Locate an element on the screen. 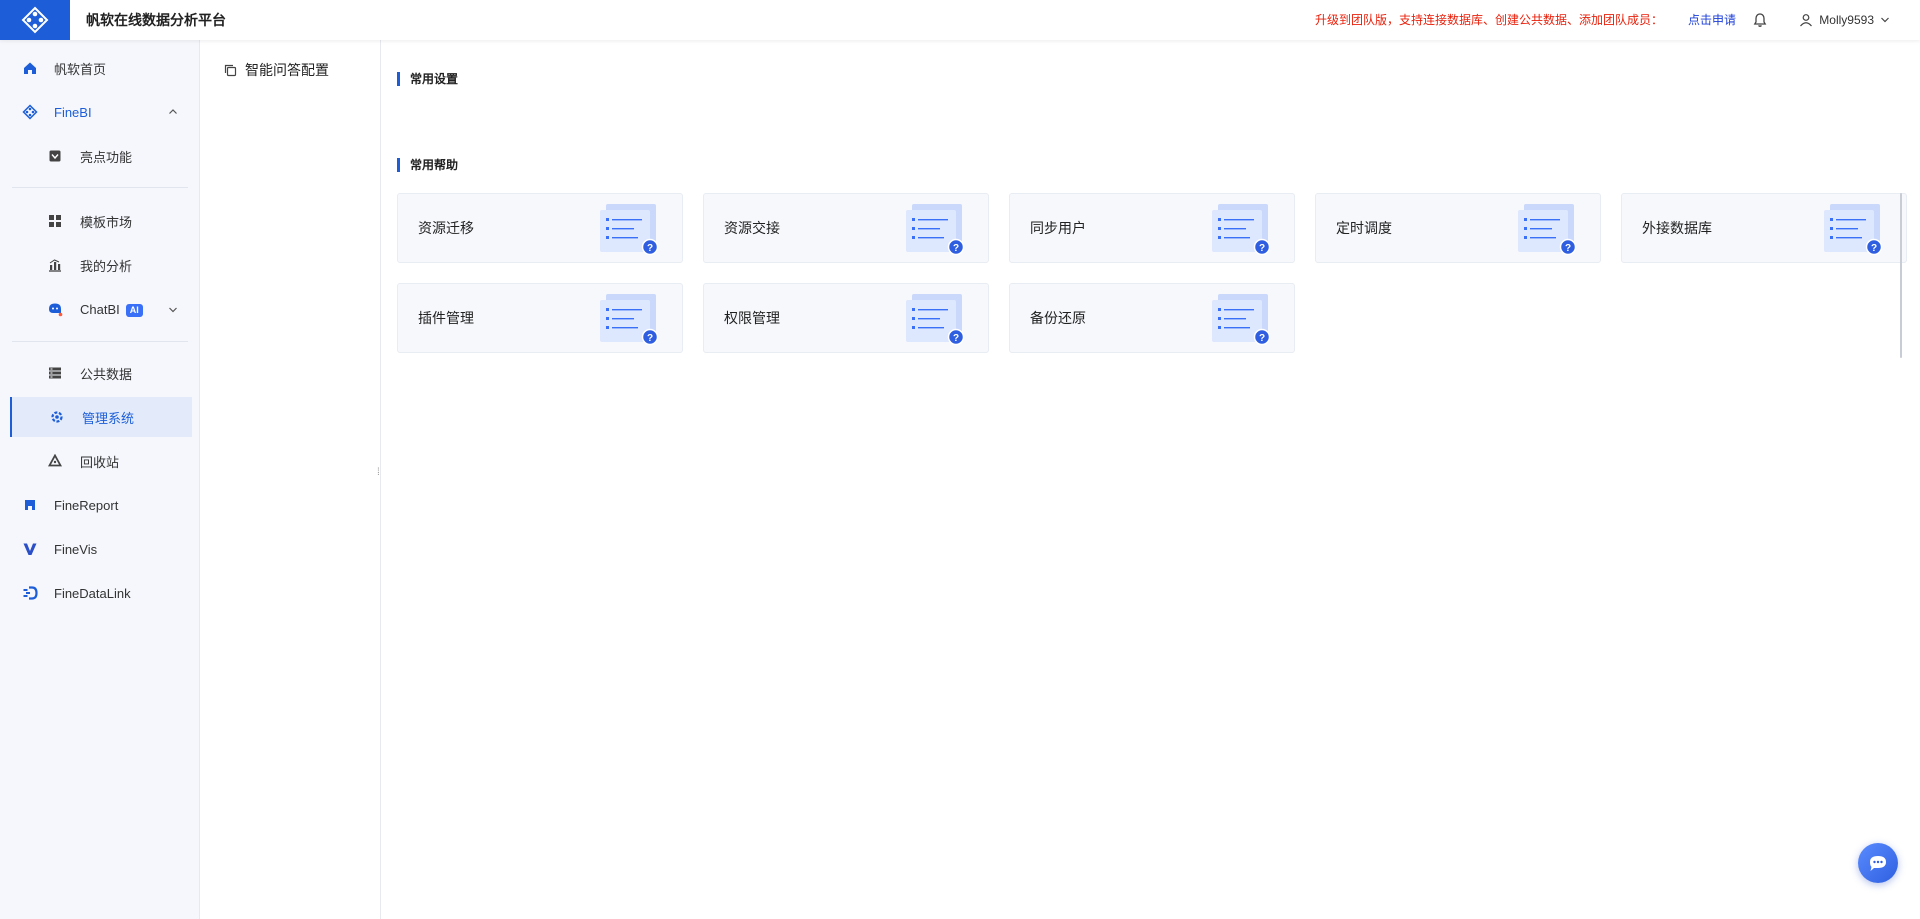  help-card: 外接数据库? is located at coordinates (1764, 228).